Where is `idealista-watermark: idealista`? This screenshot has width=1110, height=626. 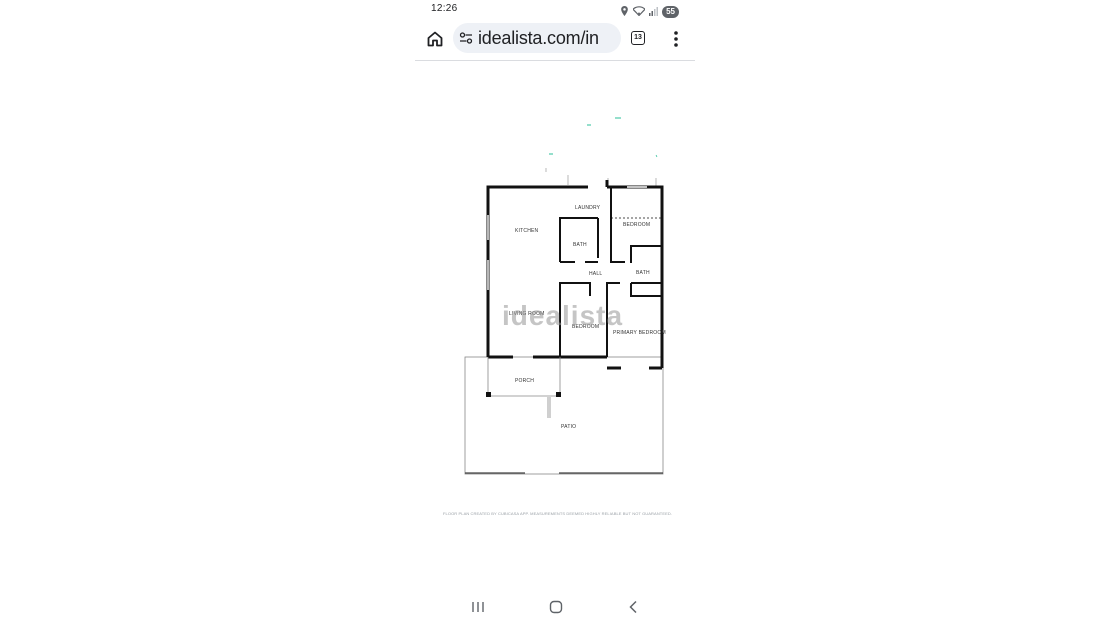
idealista-watermark: idealista is located at coordinates (563, 315).